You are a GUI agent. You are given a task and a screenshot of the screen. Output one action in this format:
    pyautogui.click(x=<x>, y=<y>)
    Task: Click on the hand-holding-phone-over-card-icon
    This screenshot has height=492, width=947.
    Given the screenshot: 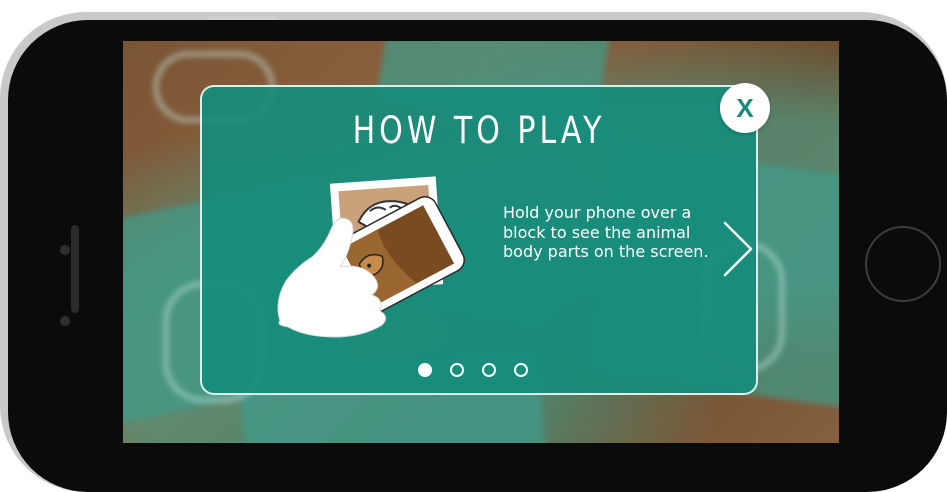 What is the action you would take?
    pyautogui.click(x=371, y=257)
    